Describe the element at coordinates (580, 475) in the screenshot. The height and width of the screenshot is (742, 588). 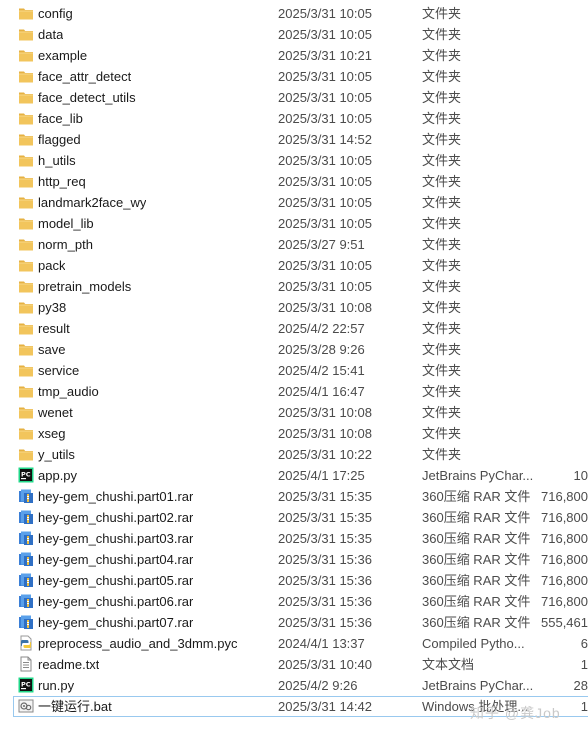
I see `file-size: 10` at that location.